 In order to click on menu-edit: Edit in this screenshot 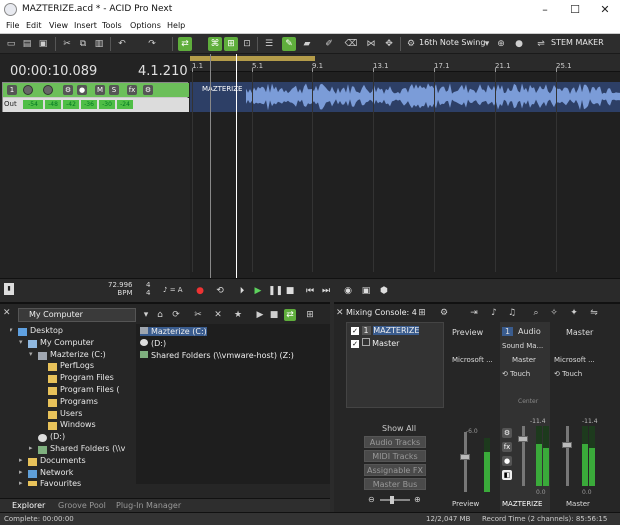, I will do `click(34, 25)`.